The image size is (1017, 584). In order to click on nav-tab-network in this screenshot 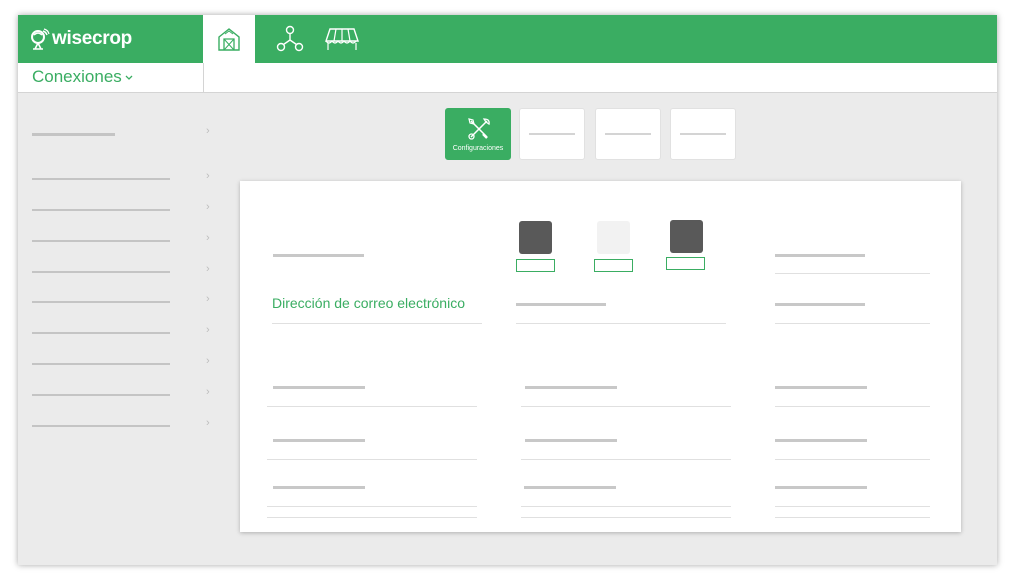, I will do `click(290, 39)`.